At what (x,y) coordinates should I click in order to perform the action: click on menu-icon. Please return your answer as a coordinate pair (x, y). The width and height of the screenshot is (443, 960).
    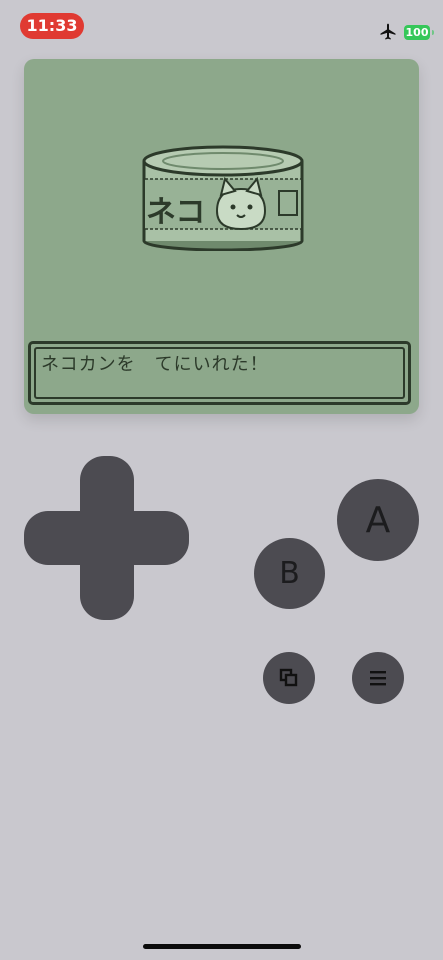
    Looking at the image, I should click on (378, 678).